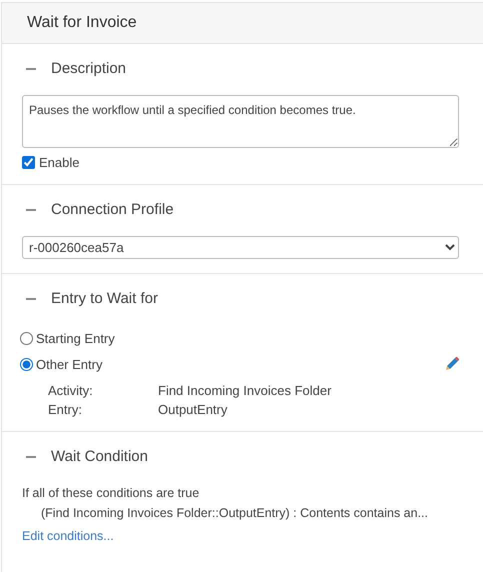 The width and height of the screenshot is (483, 573). Describe the element at coordinates (88, 68) in the screenshot. I see `section-heading: Description` at that location.